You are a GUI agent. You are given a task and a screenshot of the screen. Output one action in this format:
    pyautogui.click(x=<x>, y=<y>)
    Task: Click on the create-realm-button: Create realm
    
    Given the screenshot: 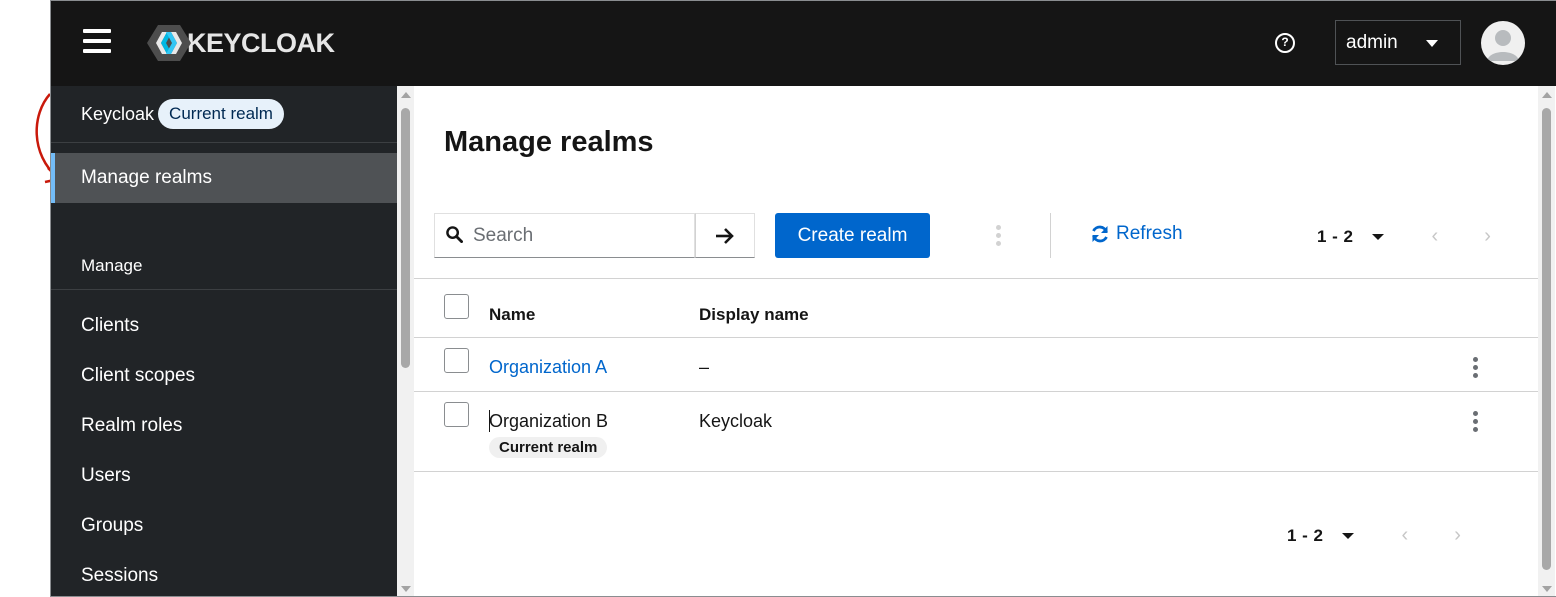 What is the action you would take?
    pyautogui.click(x=852, y=235)
    